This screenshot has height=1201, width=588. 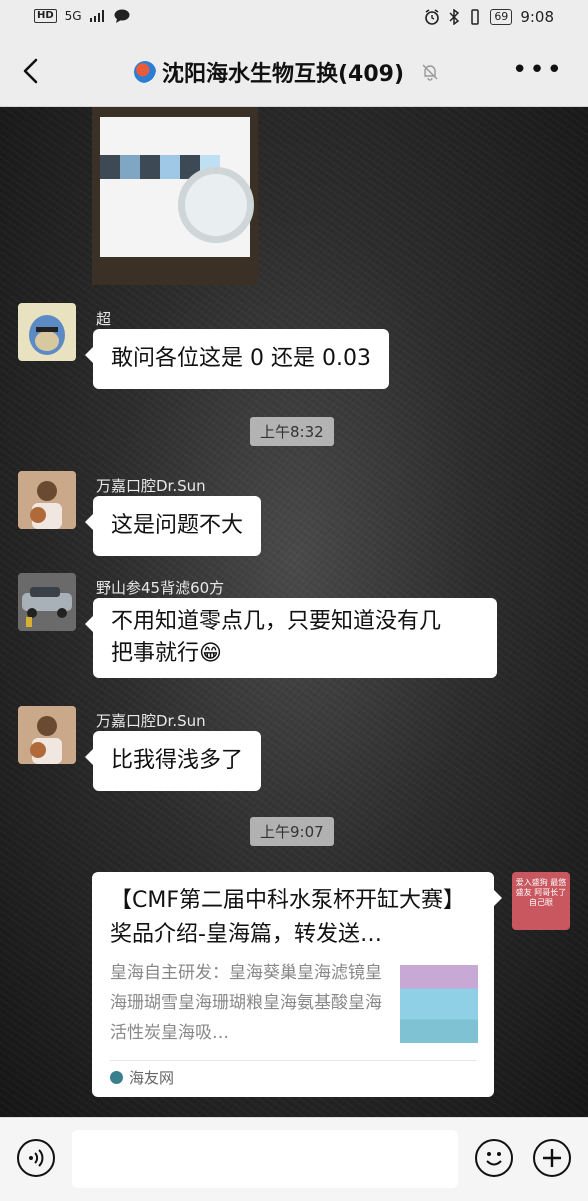 What do you see at coordinates (216, 205) in the screenshot?
I see `test-vial-image` at bounding box center [216, 205].